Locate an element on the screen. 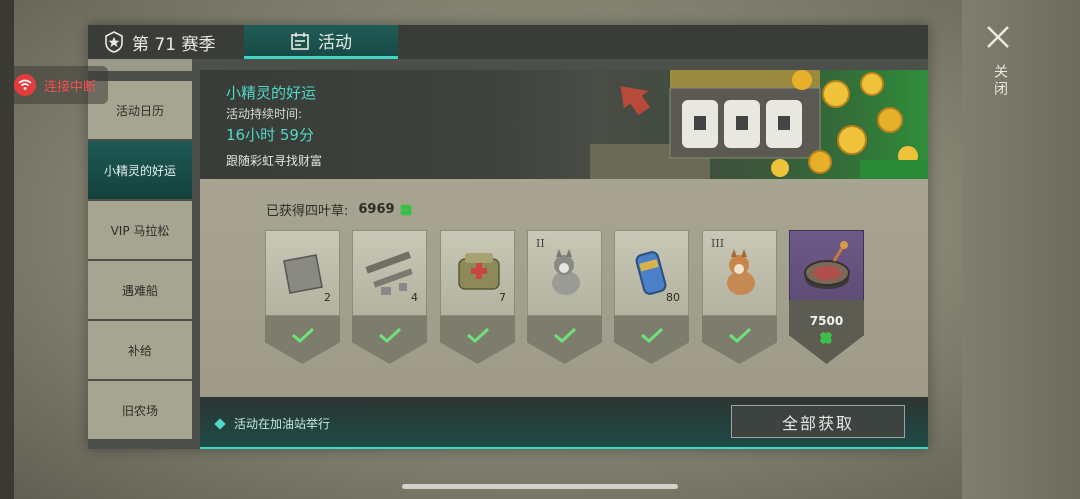 The image size is (1080, 499). location-note-text: 活动在加油站举行 is located at coordinates (282, 424).